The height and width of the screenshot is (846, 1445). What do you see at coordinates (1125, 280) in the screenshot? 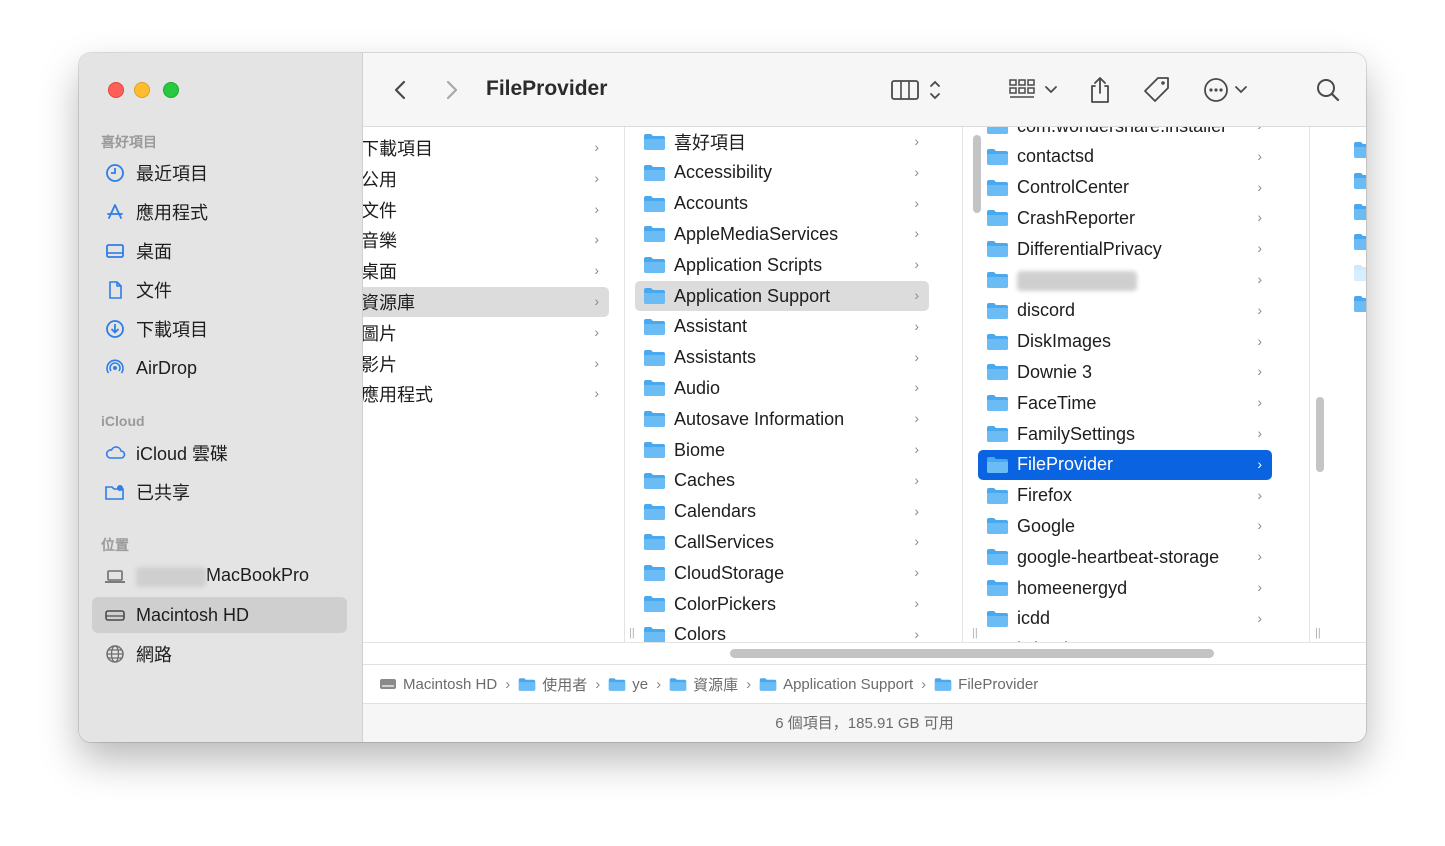
I see `list-item: ›` at bounding box center [1125, 280].